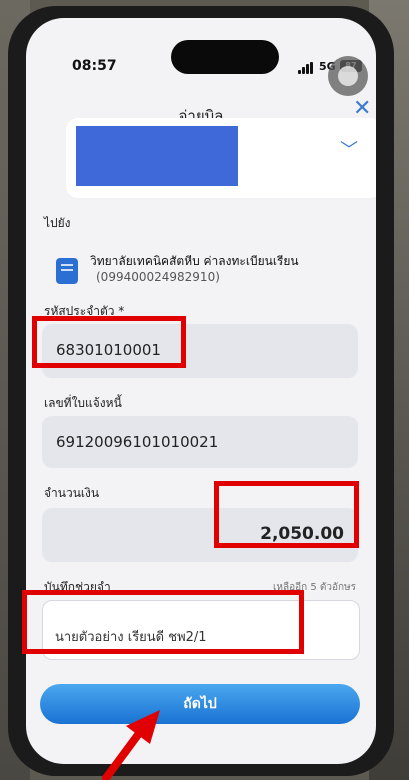 This screenshot has height=780, width=409. I want to click on note-highlight, so click(163, 622).